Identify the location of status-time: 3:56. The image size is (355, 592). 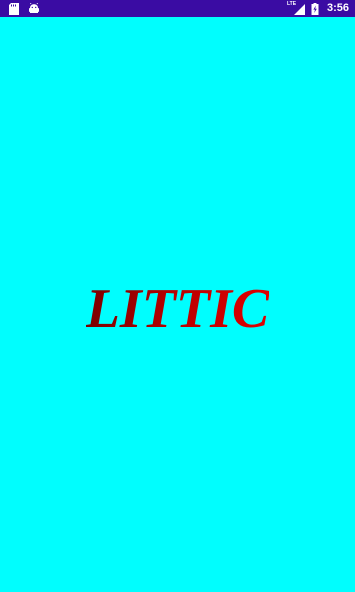
(337, 8).